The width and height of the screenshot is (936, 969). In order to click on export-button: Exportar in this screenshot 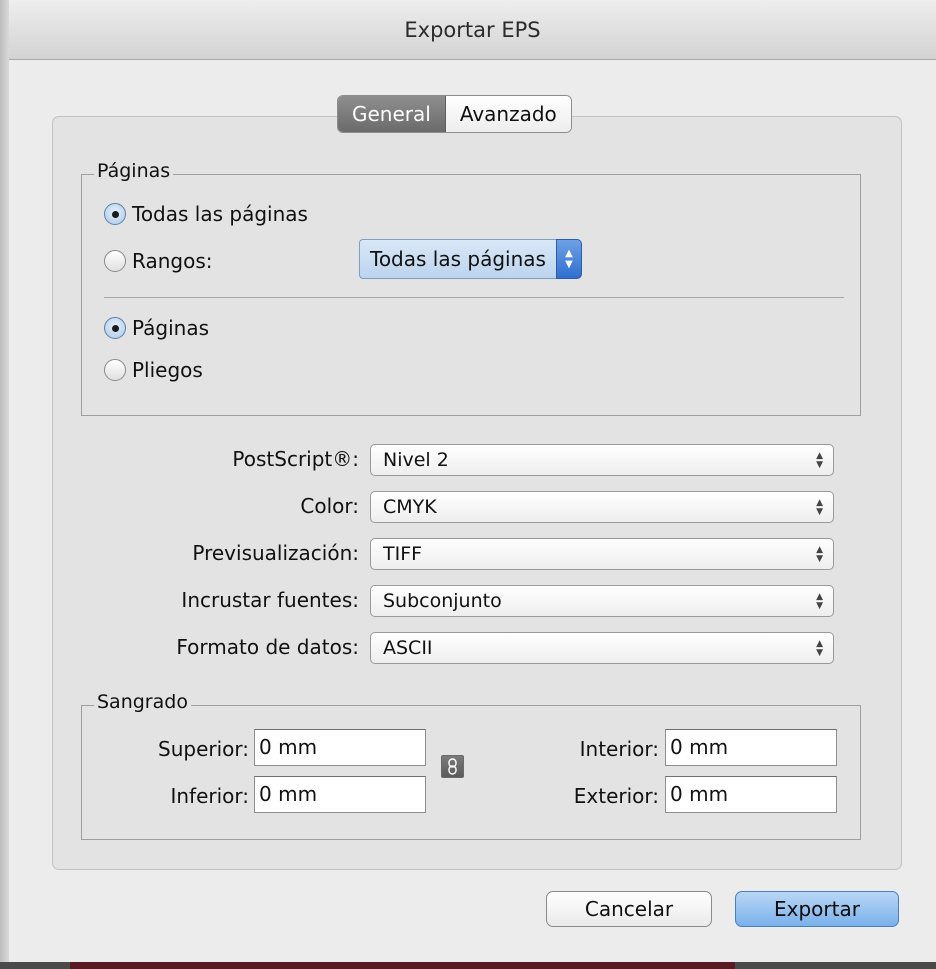, I will do `click(817, 909)`.